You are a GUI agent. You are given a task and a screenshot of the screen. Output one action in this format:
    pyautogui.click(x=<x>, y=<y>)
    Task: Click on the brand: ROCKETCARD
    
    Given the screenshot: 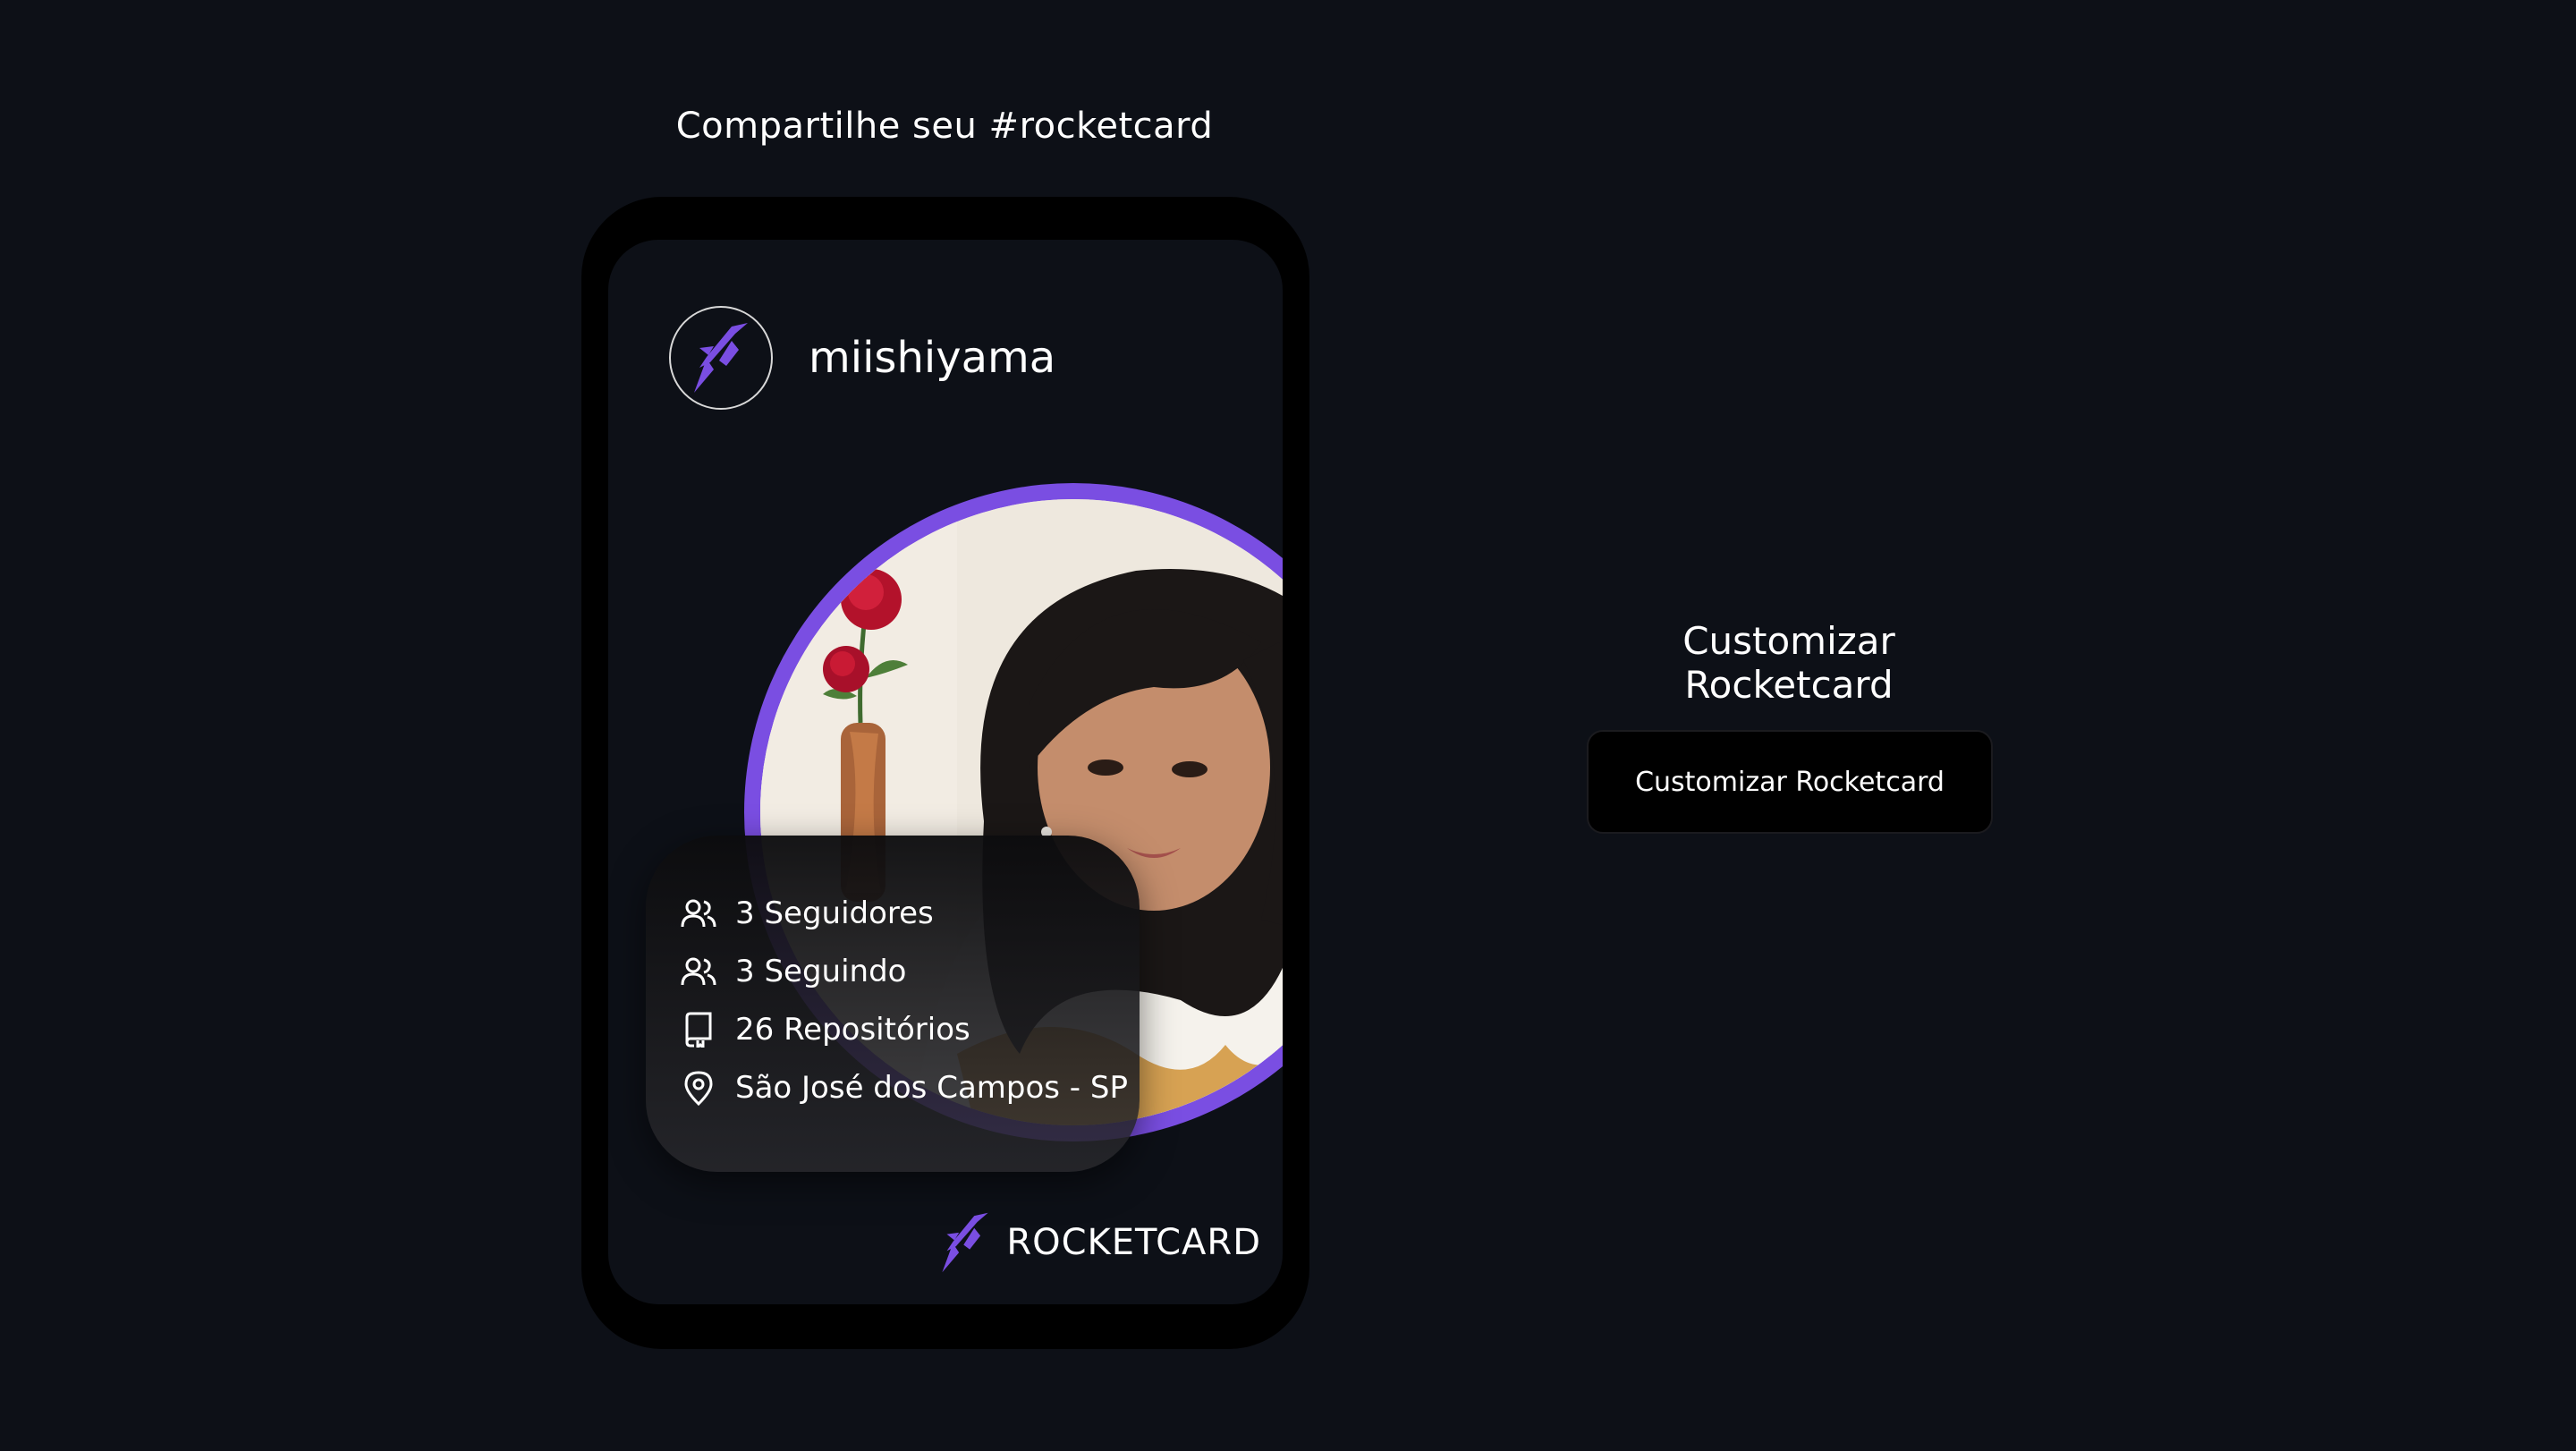 What is the action you would take?
    pyautogui.click(x=1100, y=1242)
    